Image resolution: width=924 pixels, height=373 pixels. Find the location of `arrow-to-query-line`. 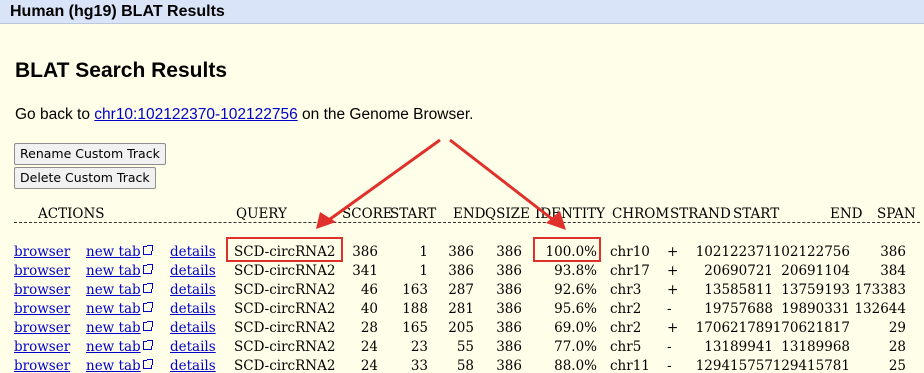

arrow-to-query-line is located at coordinates (383, 181).